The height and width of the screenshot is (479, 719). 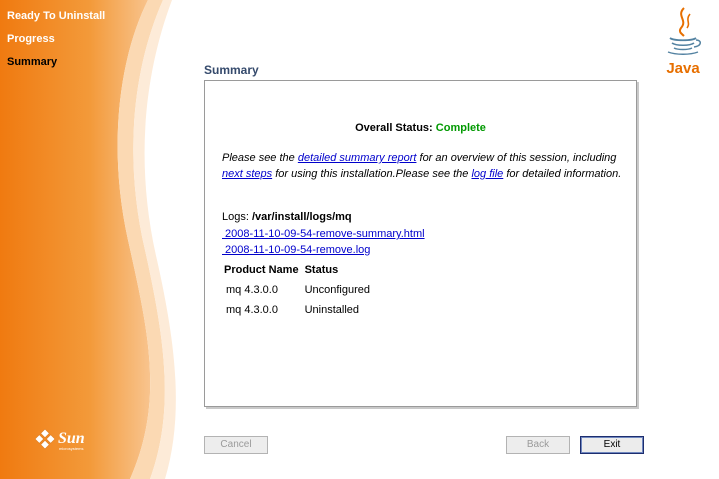 What do you see at coordinates (300, 274) in the screenshot?
I see `table-header-row: Product Name Status` at bounding box center [300, 274].